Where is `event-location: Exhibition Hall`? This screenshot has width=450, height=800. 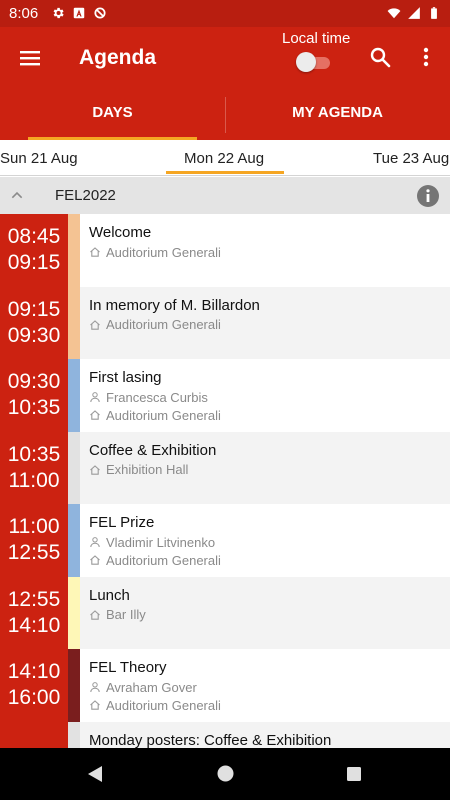 event-location: Exhibition Hall is located at coordinates (147, 469).